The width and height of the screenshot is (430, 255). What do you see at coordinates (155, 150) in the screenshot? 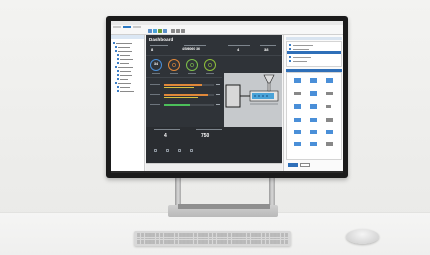
I see `gear-icon` at bounding box center [155, 150].